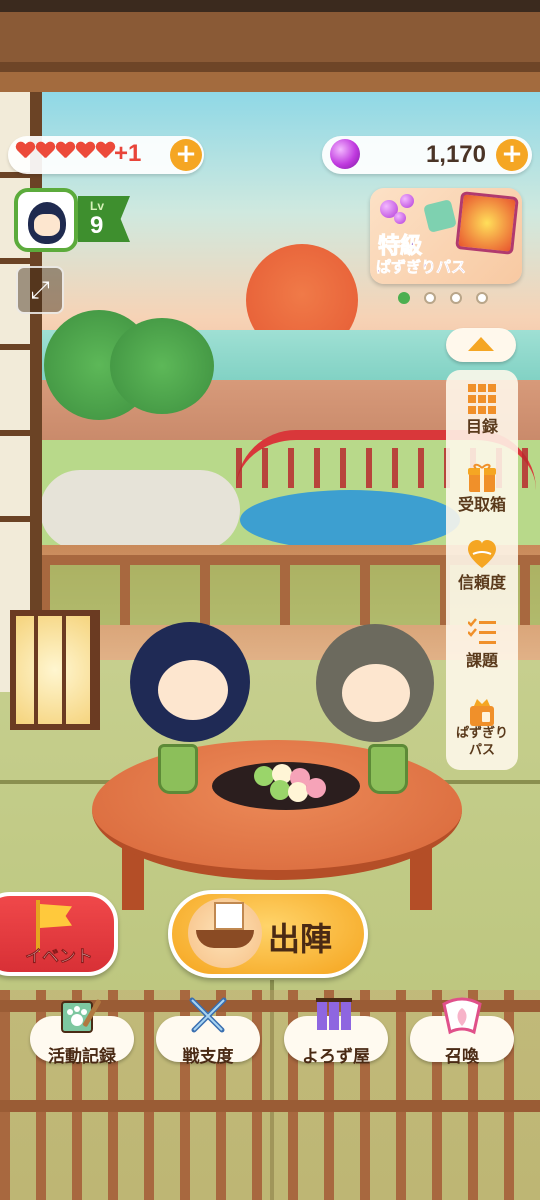 The image size is (540, 1200). Describe the element at coordinates (193, 690) in the screenshot. I see `character-blue-hair-face` at that location.